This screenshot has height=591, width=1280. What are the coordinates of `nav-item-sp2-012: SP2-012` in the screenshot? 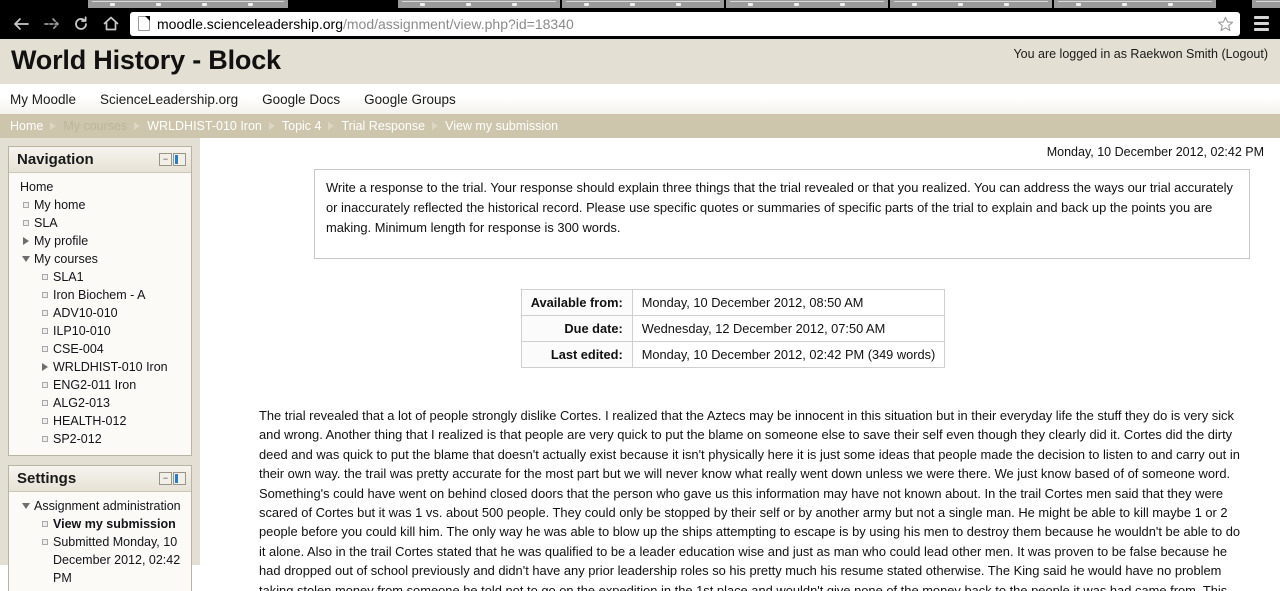 It's located at (100, 439).